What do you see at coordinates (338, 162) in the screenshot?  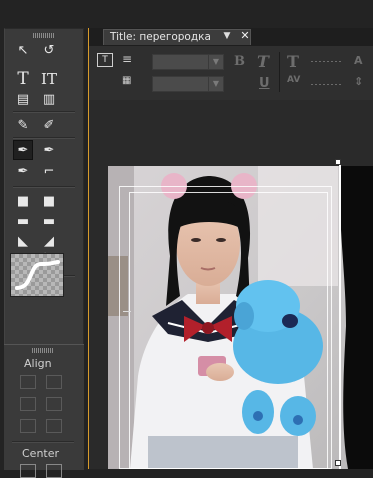 I see `resize-handle-top` at bounding box center [338, 162].